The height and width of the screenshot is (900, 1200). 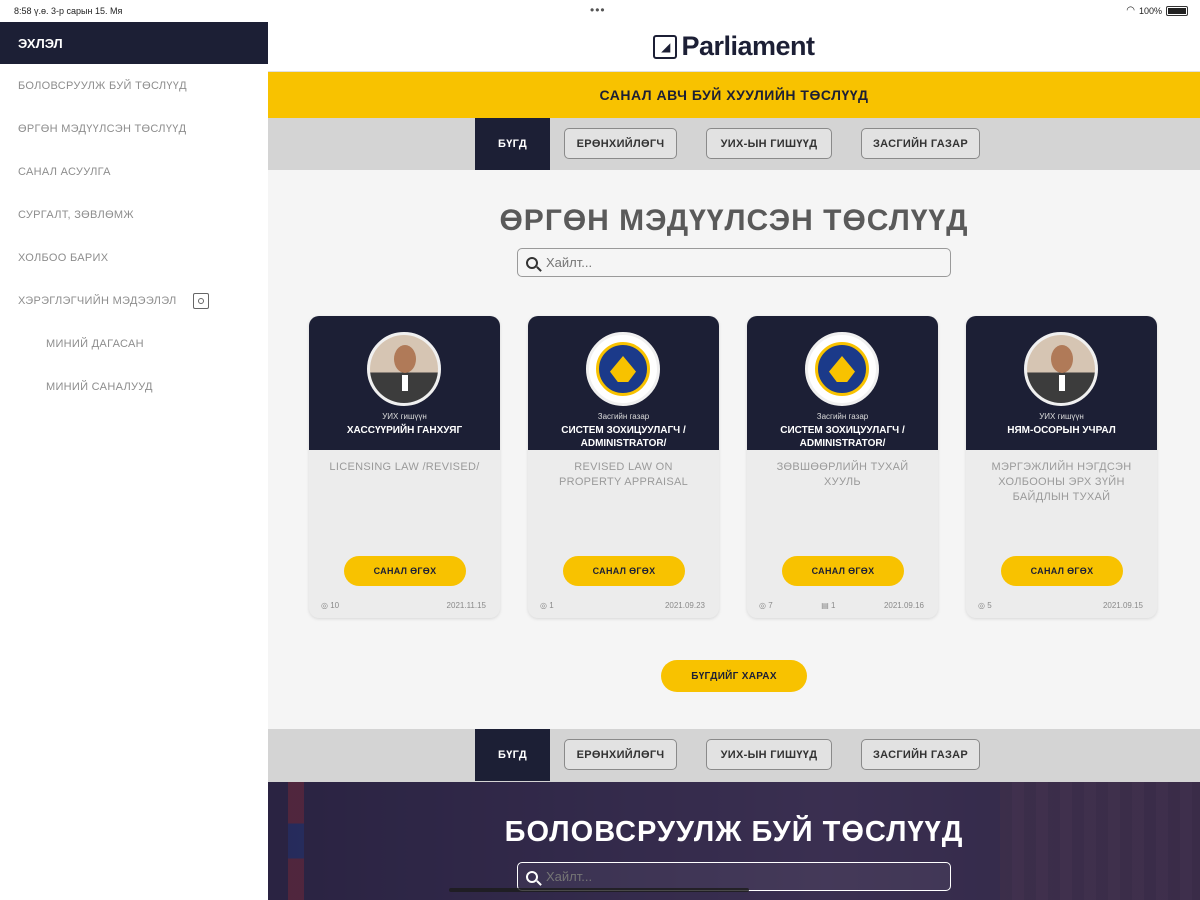 I want to click on user-profile-icon, so click(x=200, y=300).